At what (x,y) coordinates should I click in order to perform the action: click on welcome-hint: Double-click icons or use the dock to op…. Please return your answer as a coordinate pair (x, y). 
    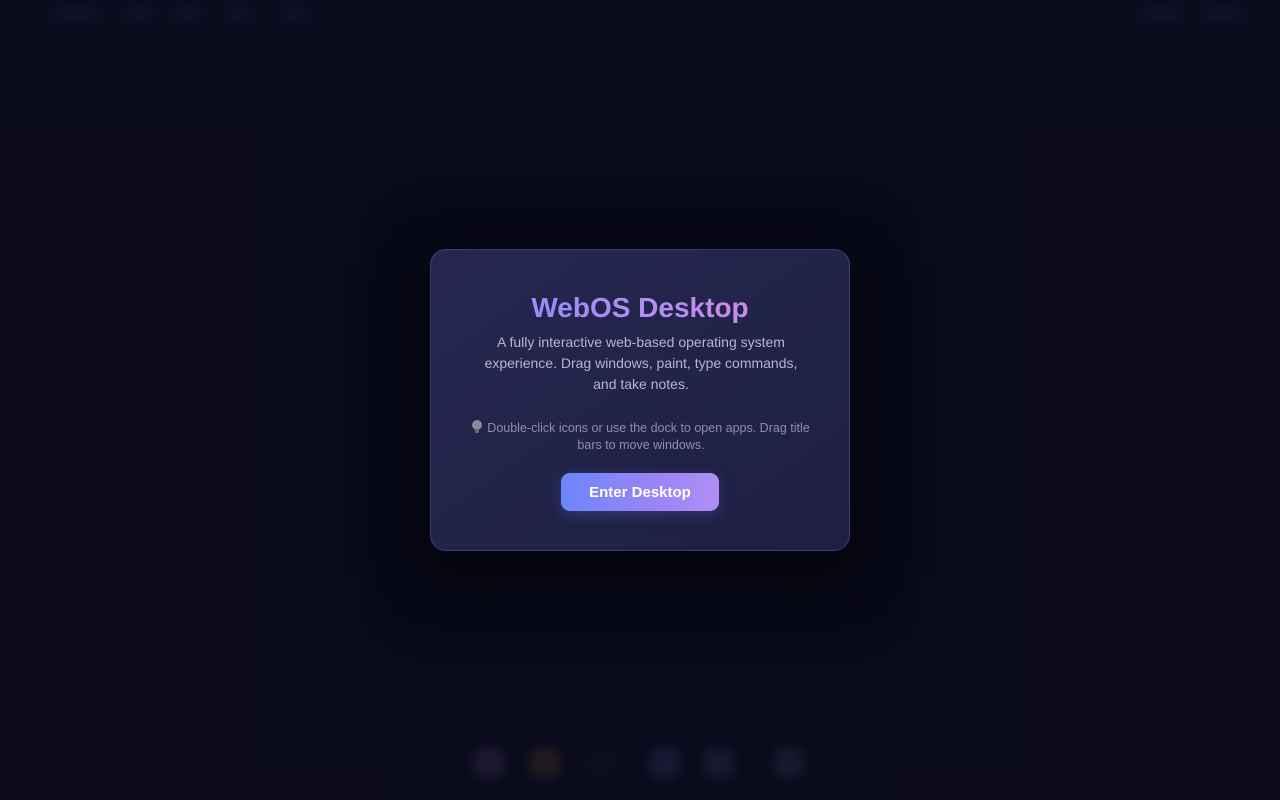
    Looking at the image, I should click on (641, 437).